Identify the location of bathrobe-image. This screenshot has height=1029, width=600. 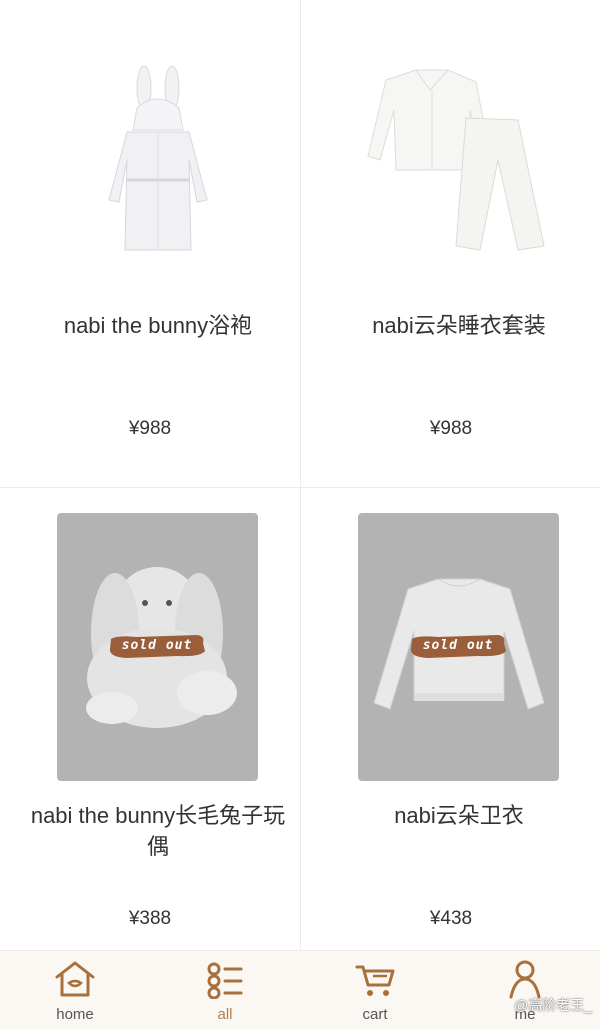
(158, 158).